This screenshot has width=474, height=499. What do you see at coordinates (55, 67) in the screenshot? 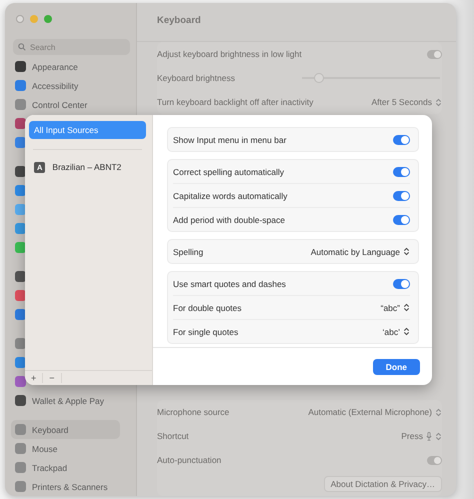
I see `sidebar-item: Appearance` at bounding box center [55, 67].